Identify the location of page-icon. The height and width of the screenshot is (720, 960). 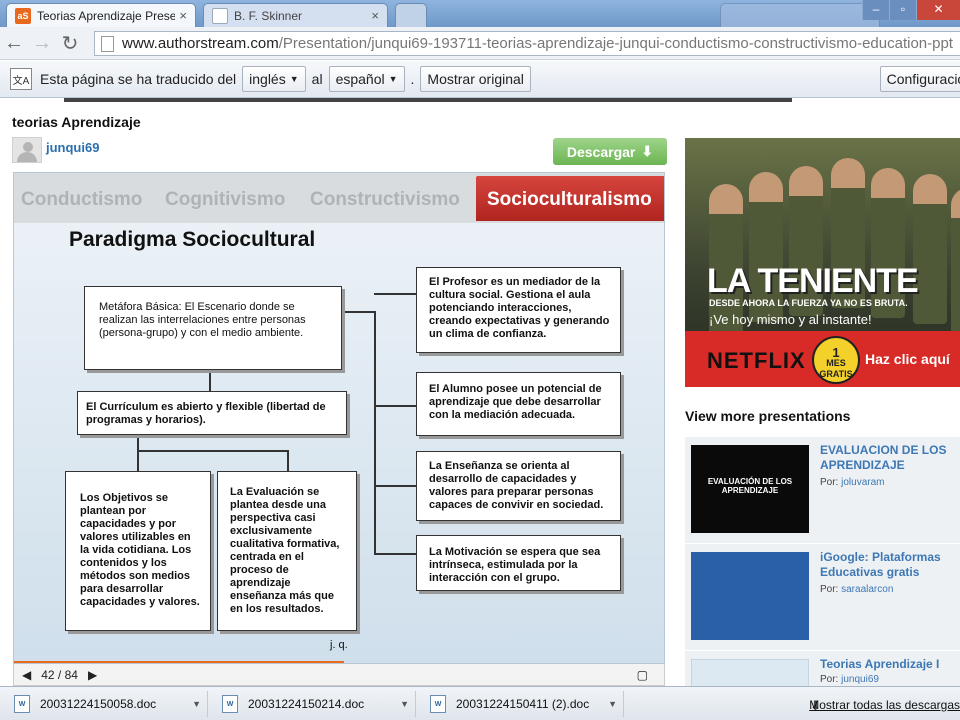
(107, 43).